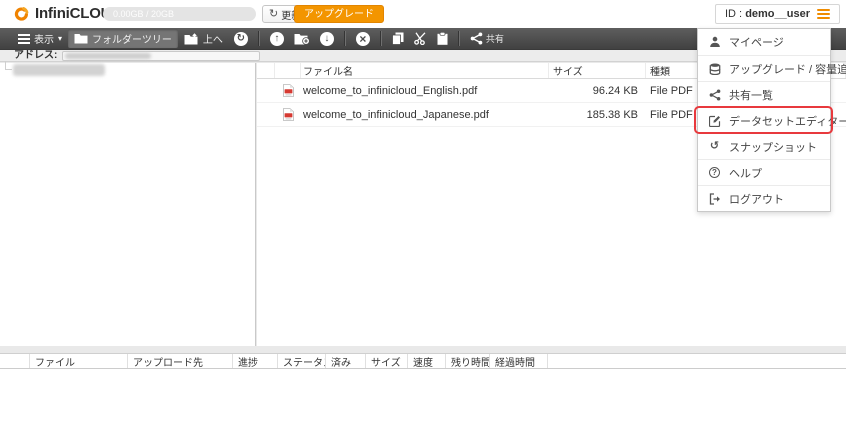  Describe the element at coordinates (8, 65) in the screenshot. I see `tree-branch-line` at that location.